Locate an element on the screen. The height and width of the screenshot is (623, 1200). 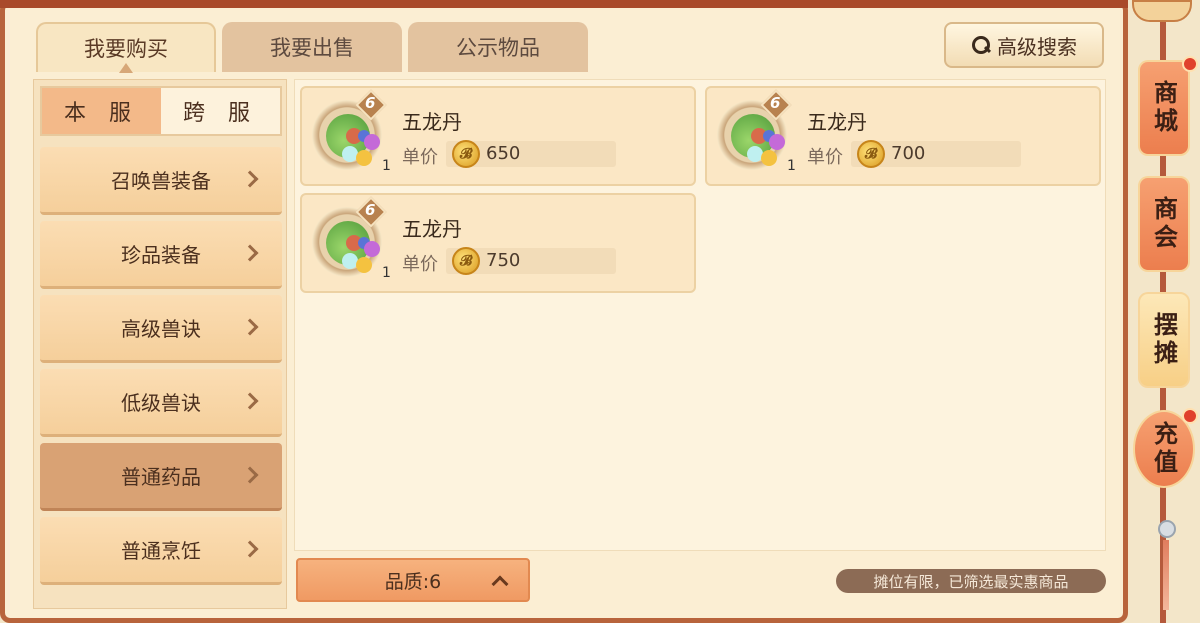
notice-banner: 摊位有限，已筛选最实惠商品 is located at coordinates (971, 581).